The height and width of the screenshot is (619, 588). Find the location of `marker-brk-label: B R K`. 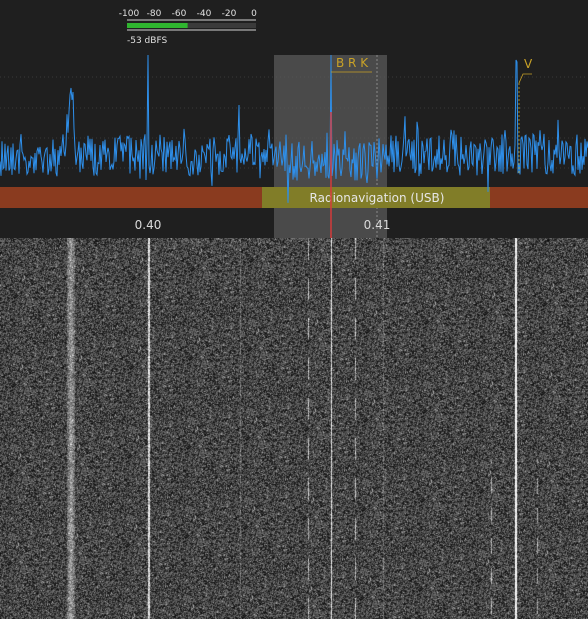

marker-brk-label: B R K is located at coordinates (352, 63).